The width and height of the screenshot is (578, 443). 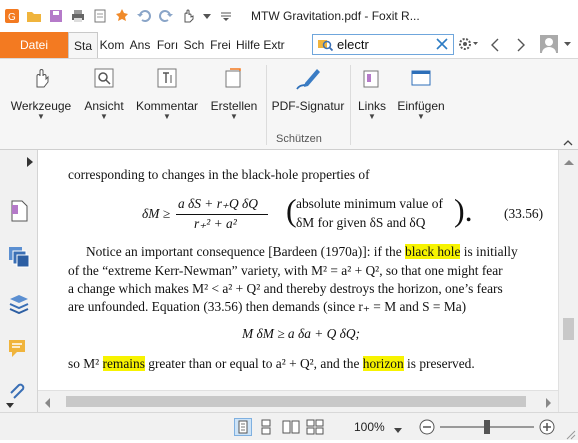 I want to click on zoom-in-icon, so click(x=547, y=428).